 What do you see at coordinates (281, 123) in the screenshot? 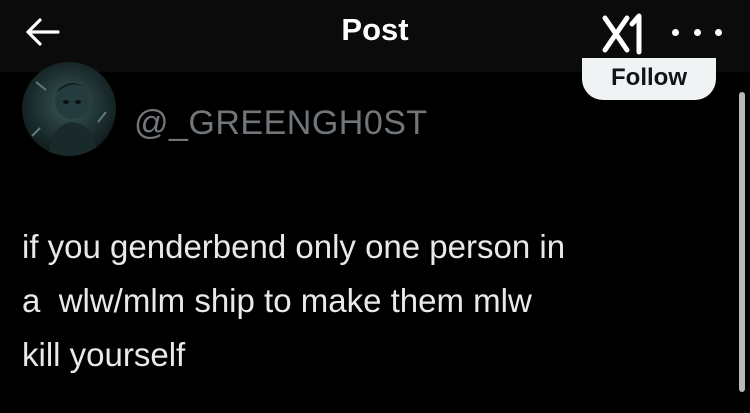
I see `author-handle: @_GREENGH0ST` at bounding box center [281, 123].